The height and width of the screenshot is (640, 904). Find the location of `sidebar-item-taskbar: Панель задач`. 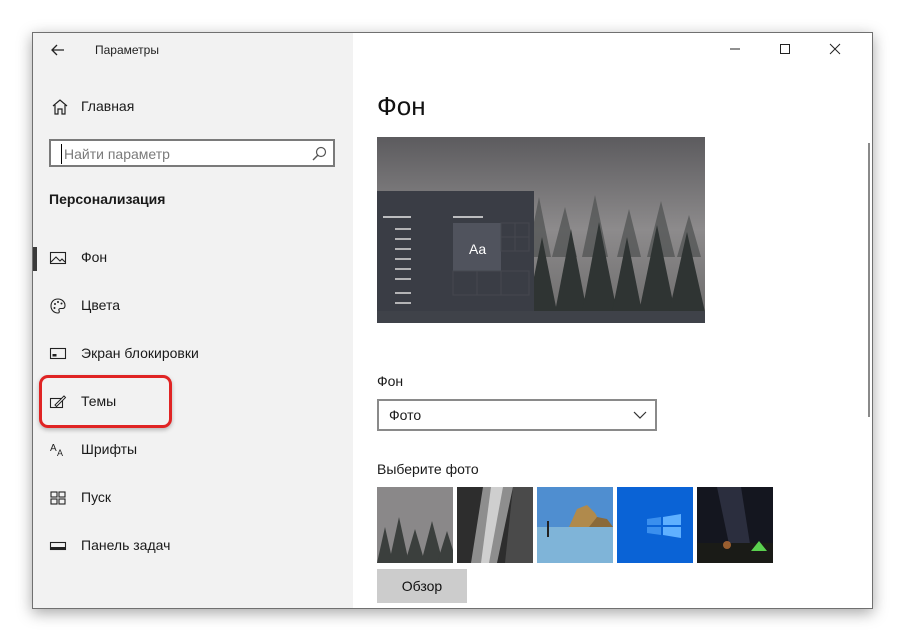

sidebar-item-taskbar: Панель задач is located at coordinates (193, 545).